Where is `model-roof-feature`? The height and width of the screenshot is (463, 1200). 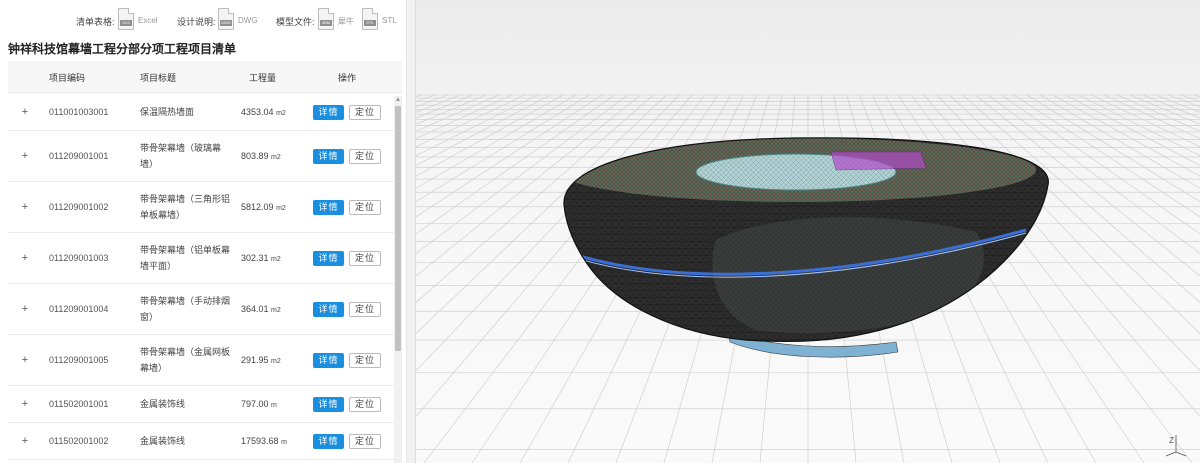
model-roof-feature is located at coordinates (878, 161).